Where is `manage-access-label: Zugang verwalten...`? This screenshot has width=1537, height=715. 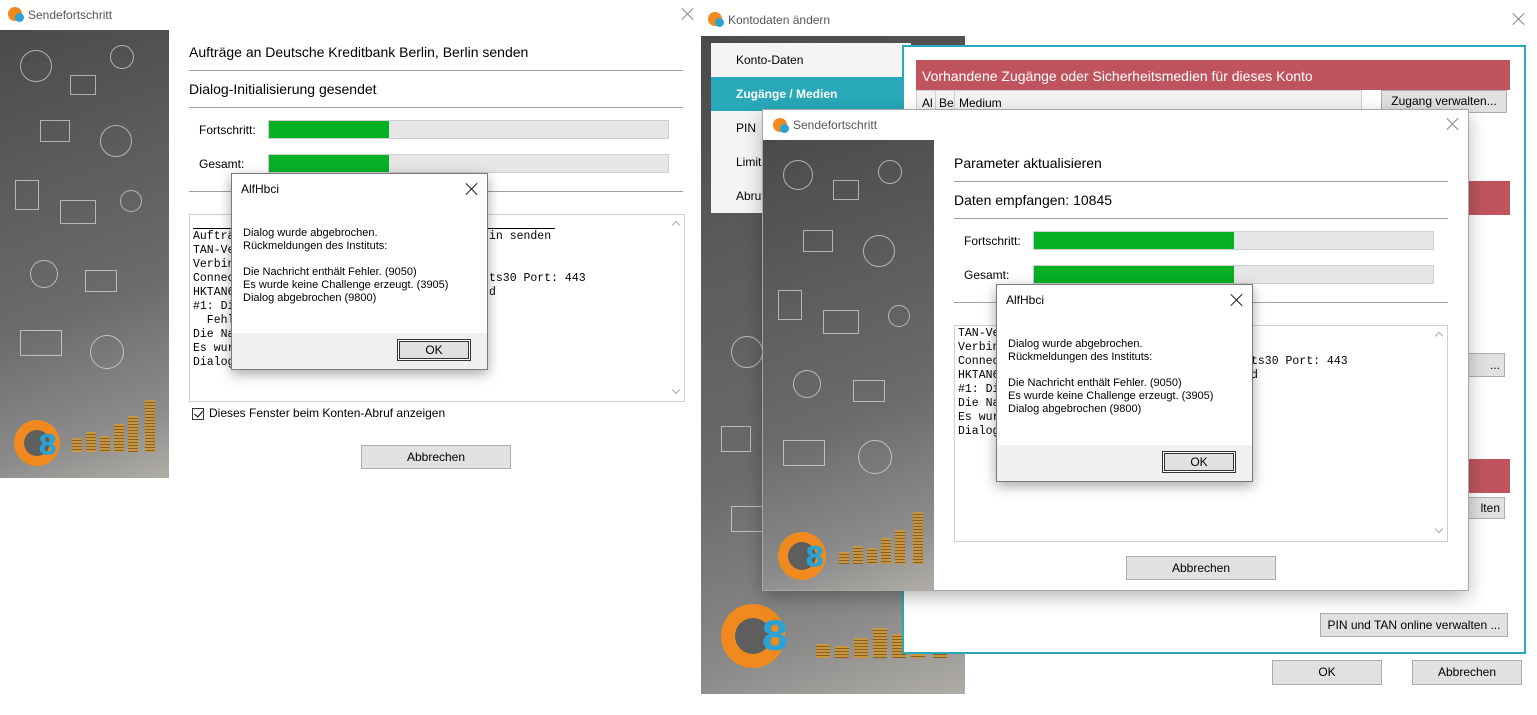 manage-access-label: Zugang verwalten... is located at coordinates (1444, 101).